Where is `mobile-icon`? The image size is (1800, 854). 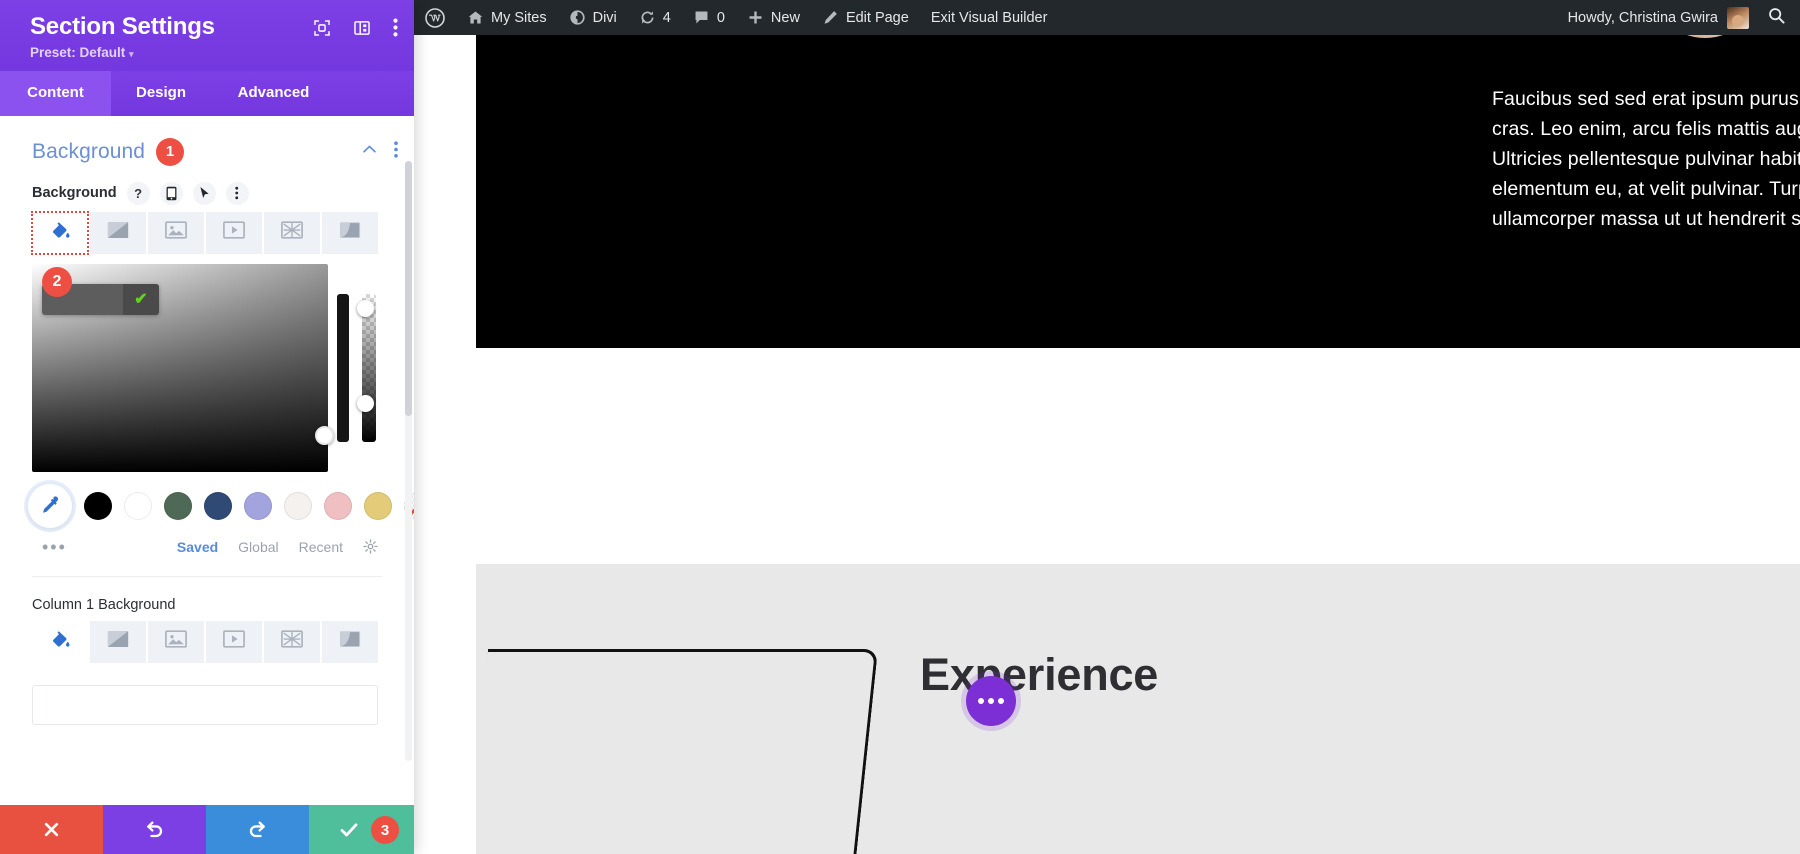
mobile-icon is located at coordinates (171, 193).